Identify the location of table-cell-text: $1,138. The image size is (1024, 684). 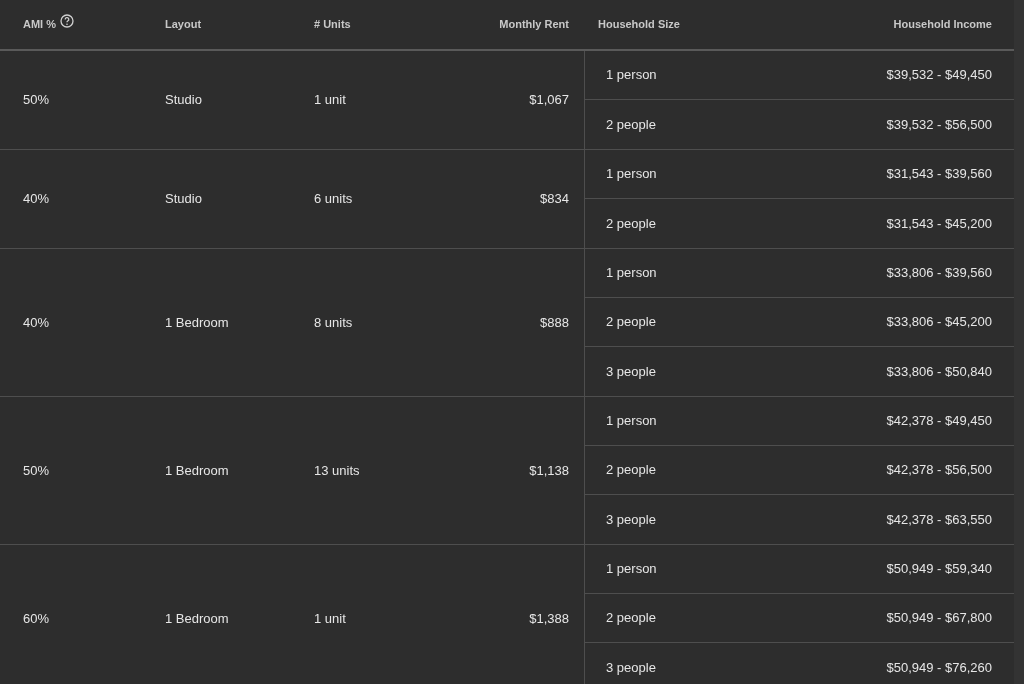
(549, 470).